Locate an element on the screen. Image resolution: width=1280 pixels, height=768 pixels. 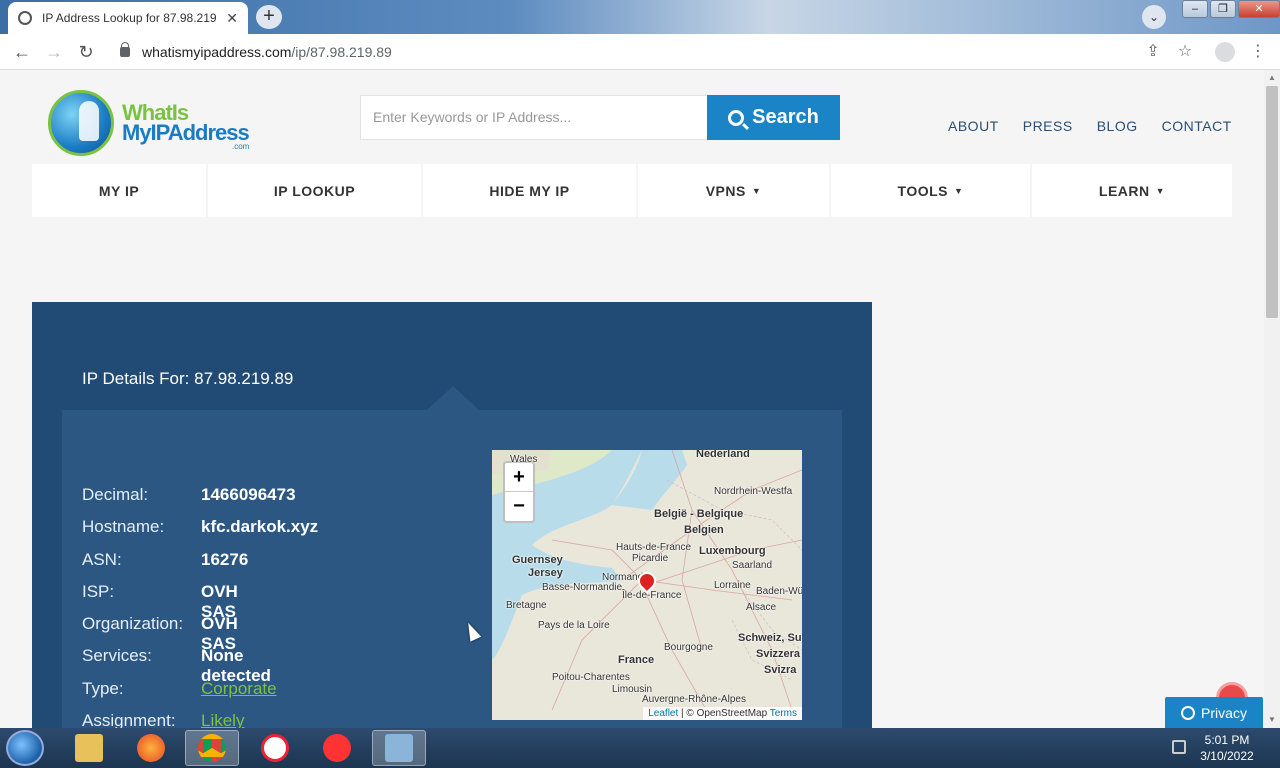
map-zoom-control: + − is located at coordinates (519, 492).